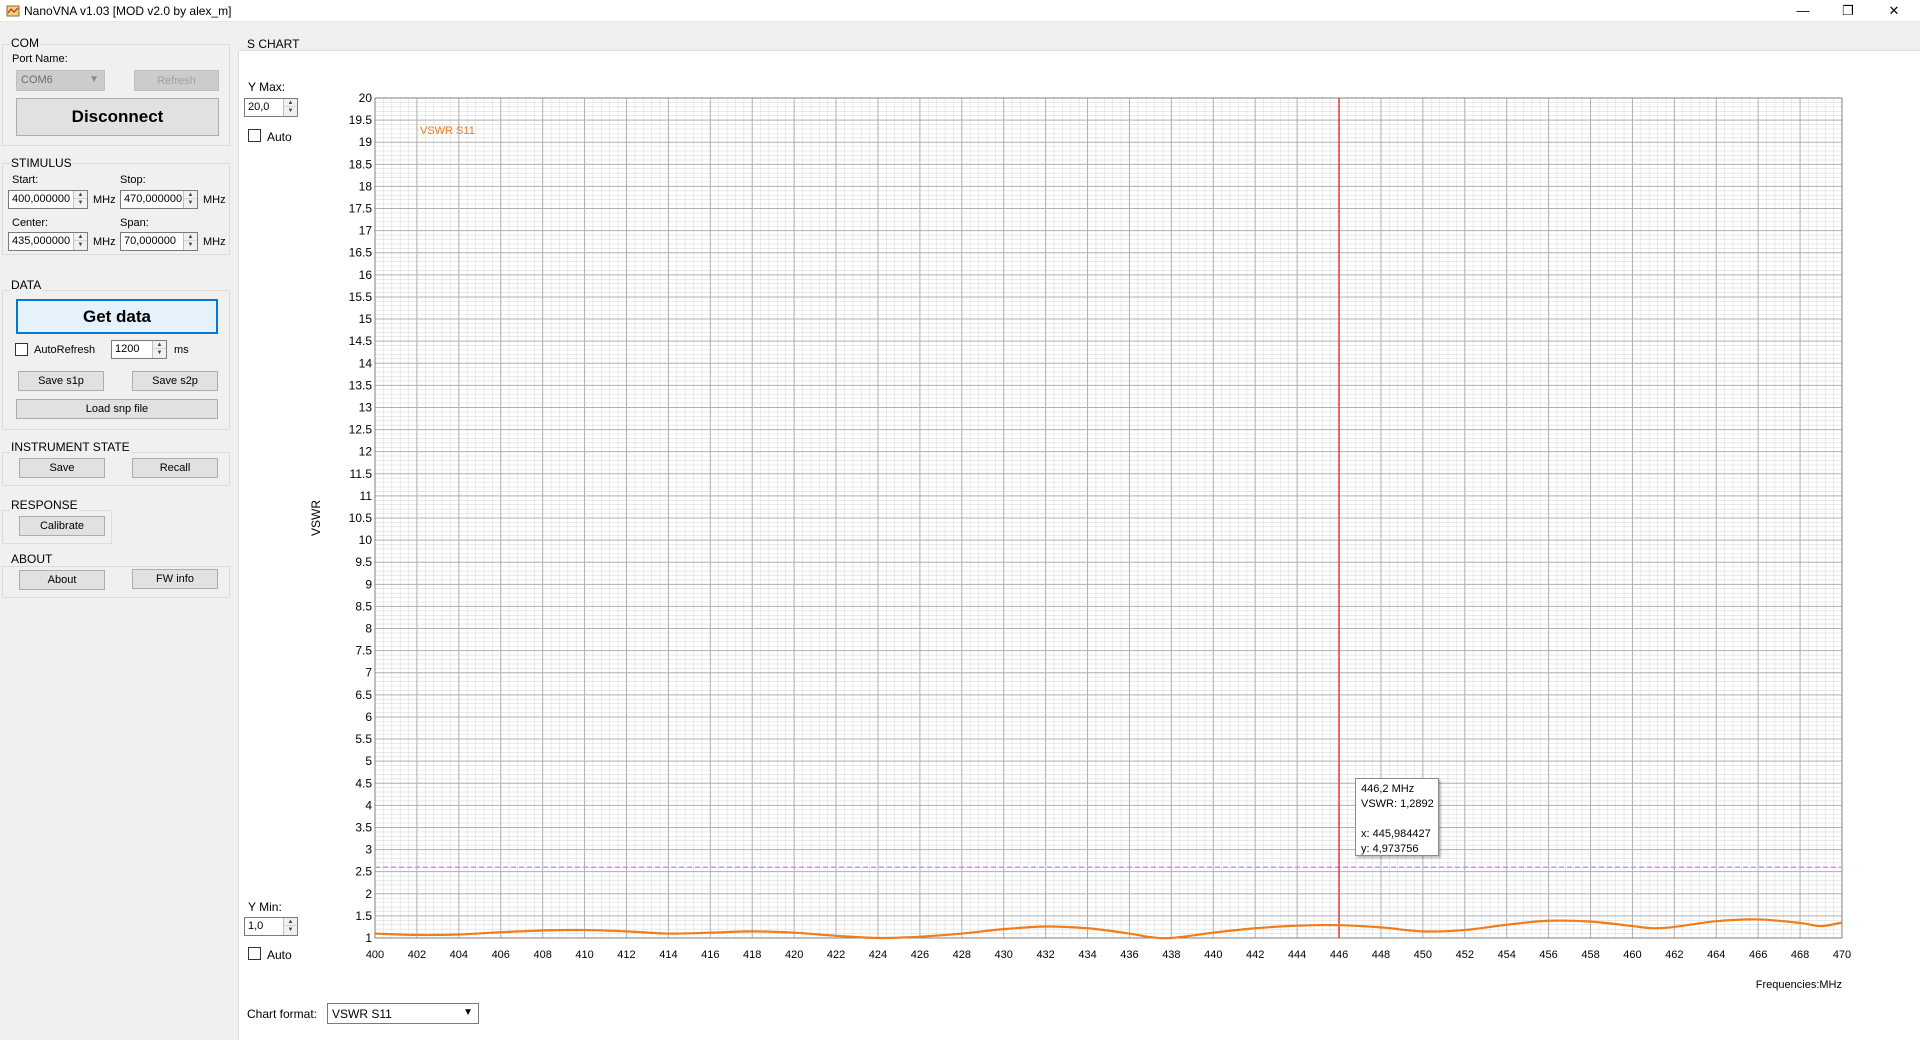 The image size is (1920, 1040). I want to click on ymax-auto-label: Auto, so click(279, 137).